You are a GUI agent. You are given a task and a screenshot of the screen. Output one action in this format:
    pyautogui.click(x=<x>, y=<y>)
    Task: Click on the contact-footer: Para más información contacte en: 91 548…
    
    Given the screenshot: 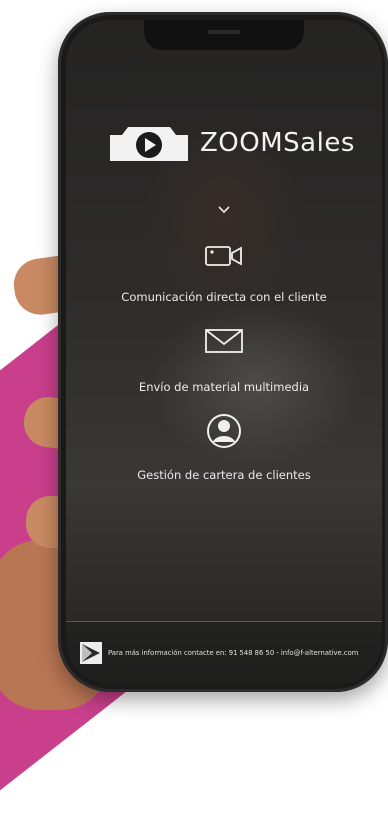 What is the action you would take?
    pyautogui.click(x=224, y=652)
    